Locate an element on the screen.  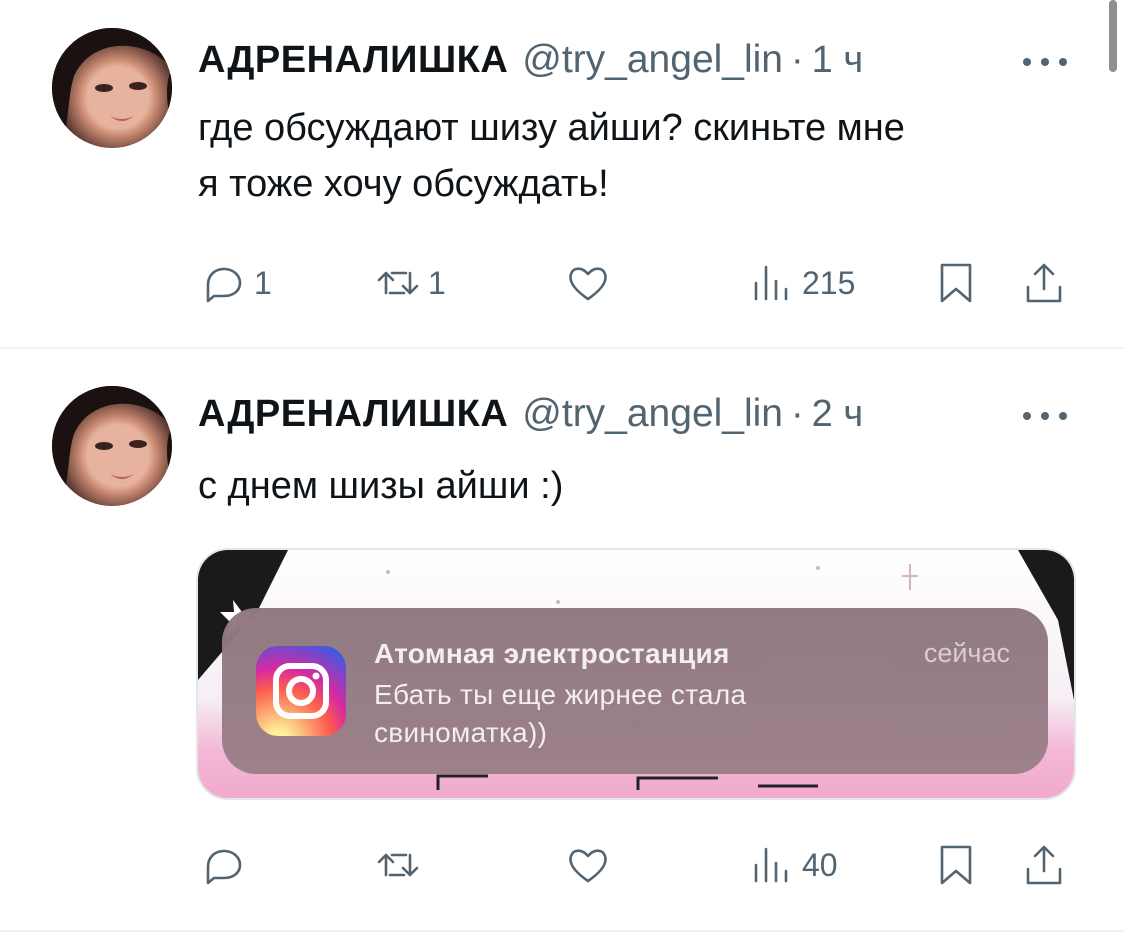
tweet-actions: 1 1 215 is located at coordinates (636, 283).